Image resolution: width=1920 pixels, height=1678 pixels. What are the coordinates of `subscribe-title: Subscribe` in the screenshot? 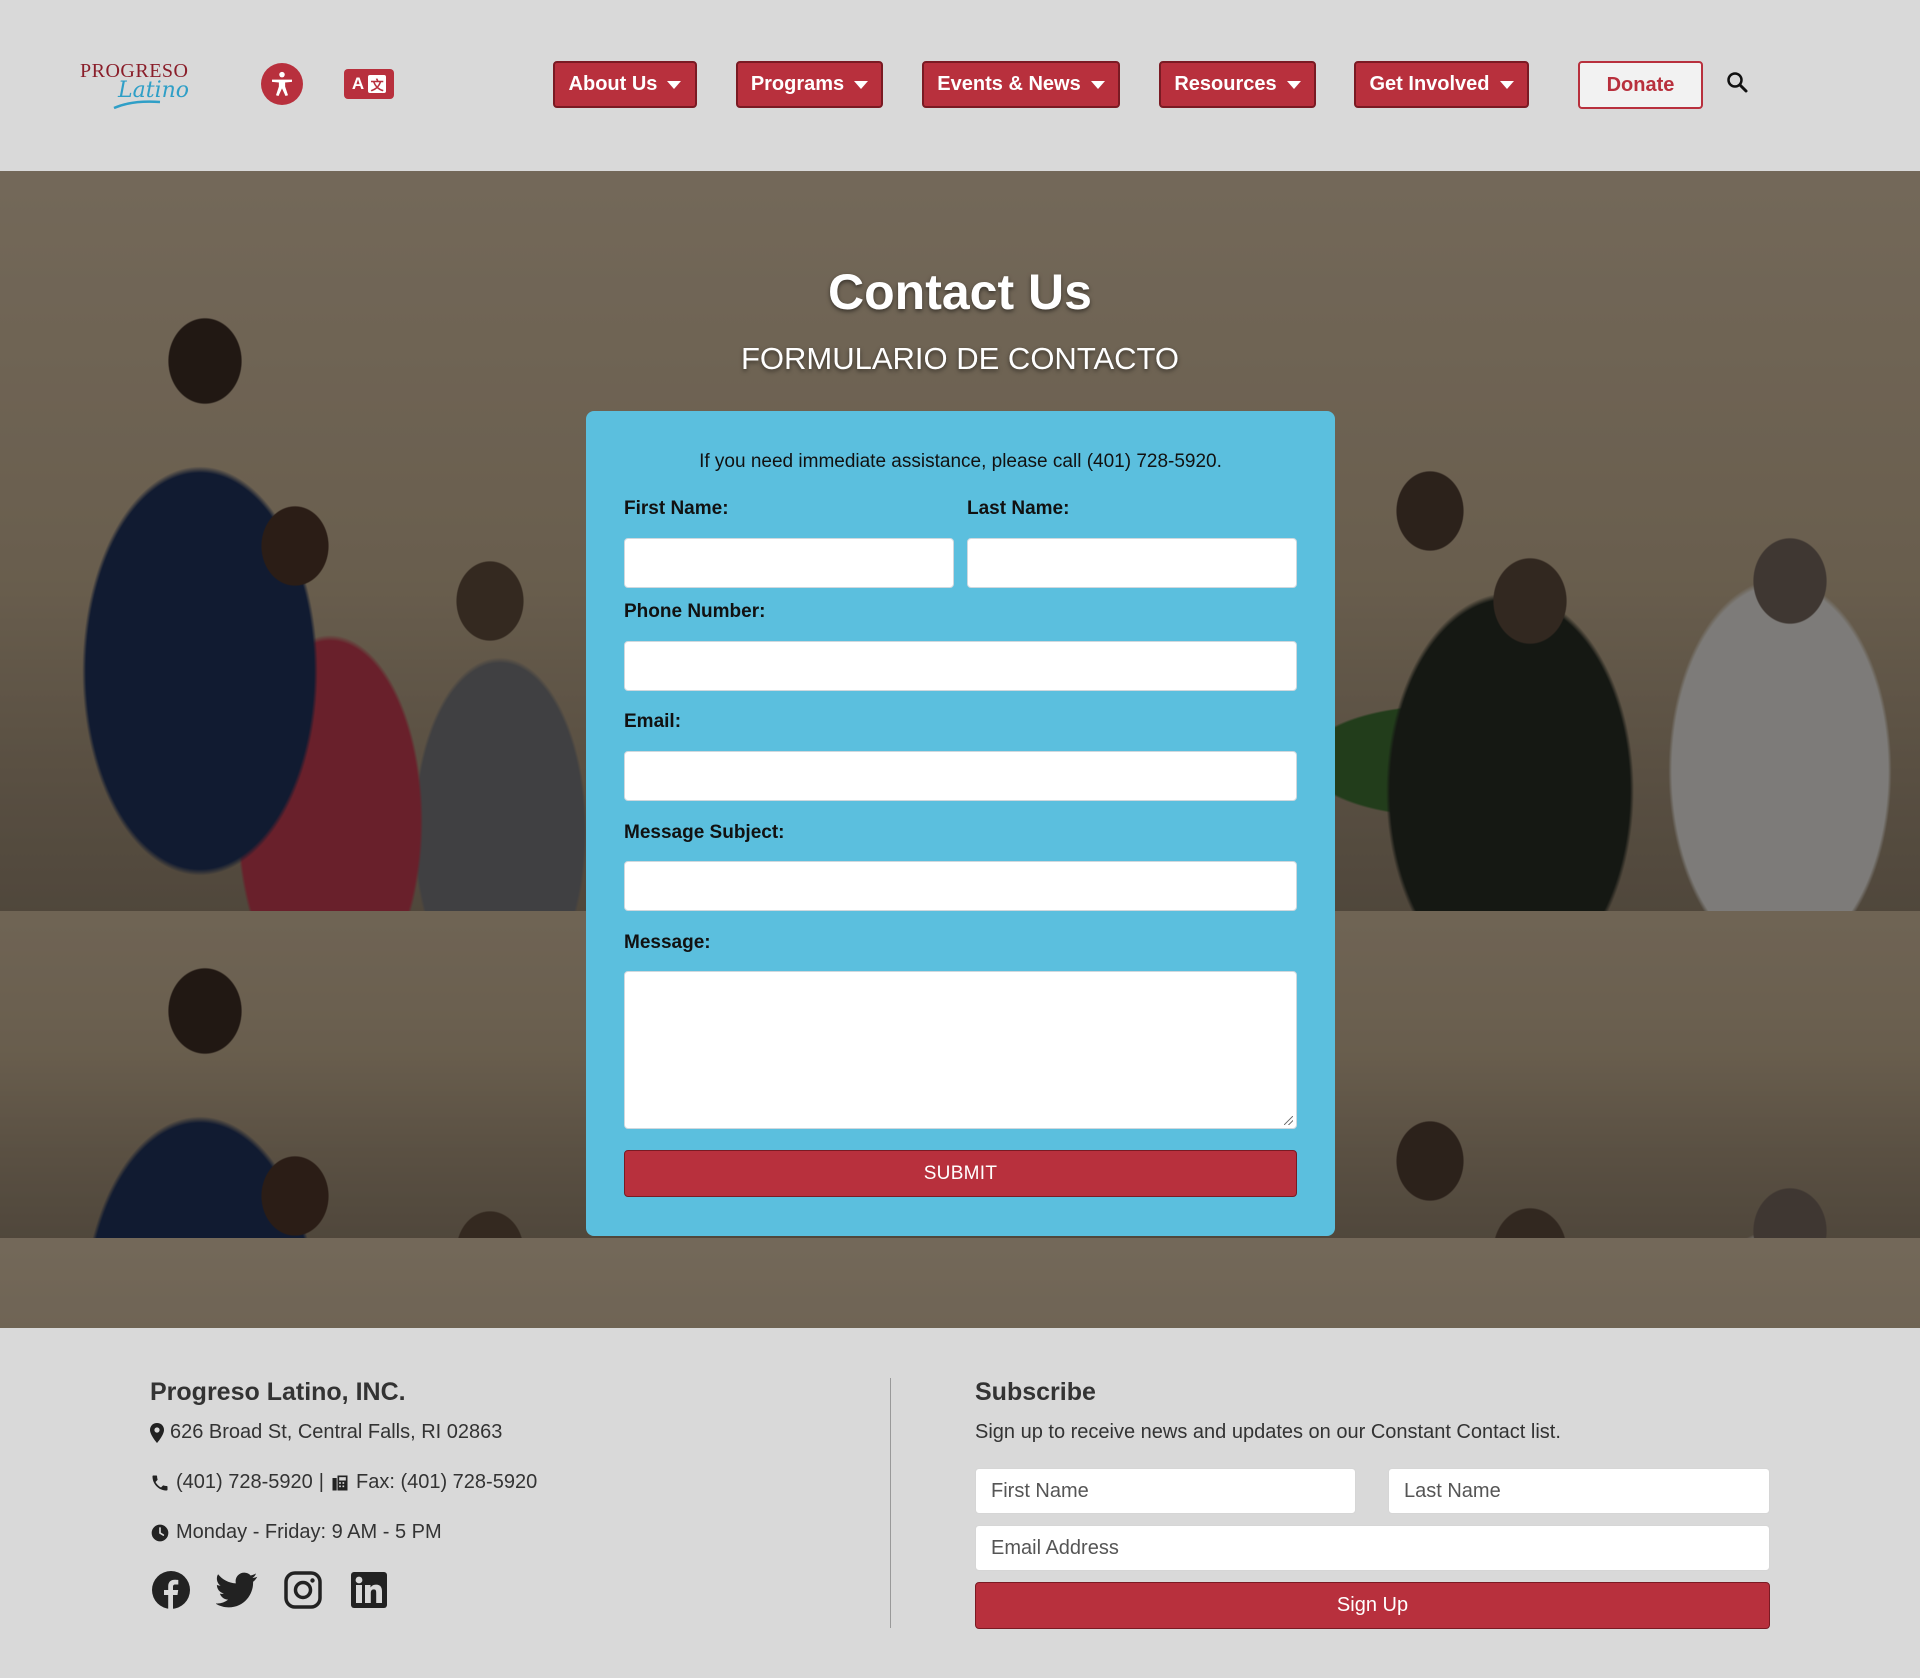 It's located at (1035, 1392).